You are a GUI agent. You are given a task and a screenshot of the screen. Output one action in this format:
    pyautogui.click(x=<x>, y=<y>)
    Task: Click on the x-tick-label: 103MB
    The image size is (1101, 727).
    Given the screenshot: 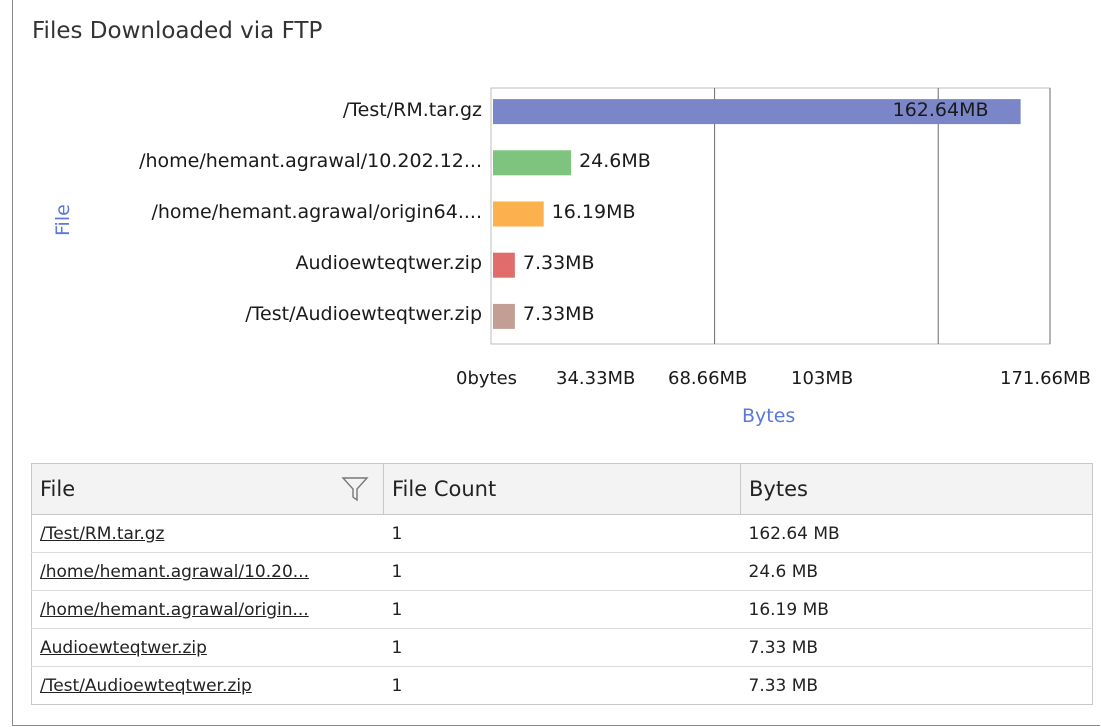 What is the action you would take?
    pyautogui.click(x=822, y=378)
    